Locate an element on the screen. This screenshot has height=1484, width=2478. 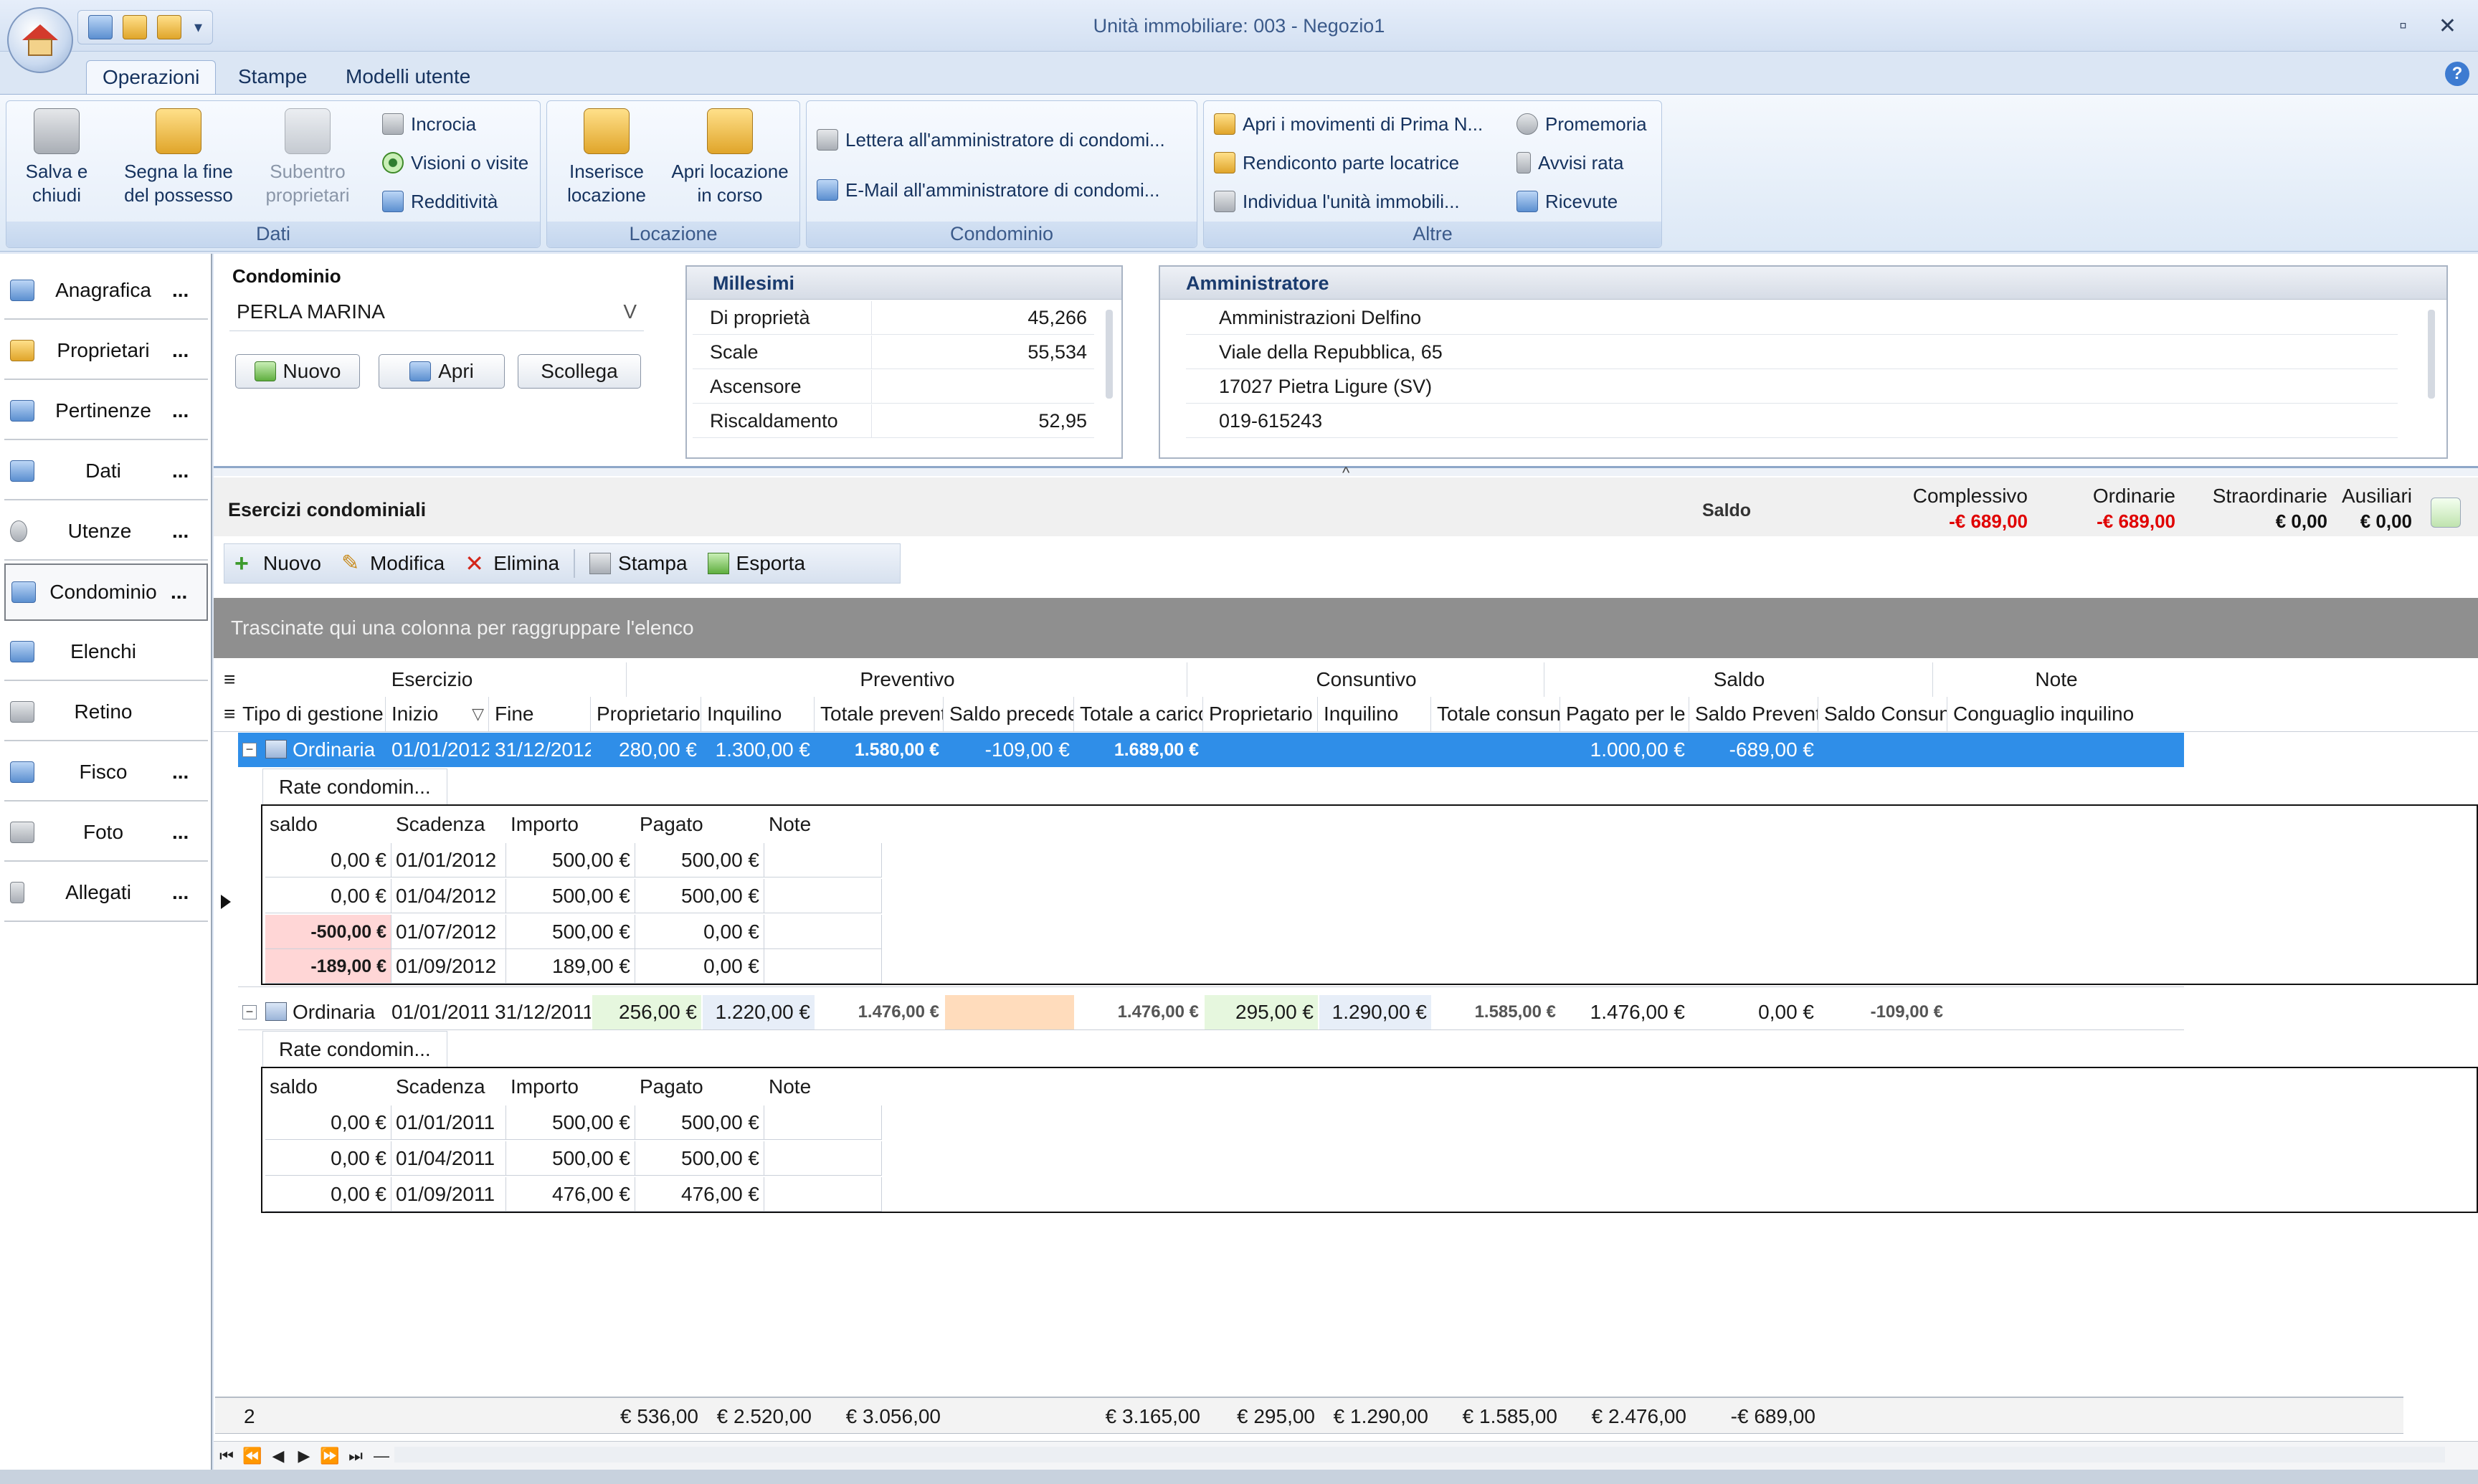
detail-cell-scadenza: 01/07/2012 is located at coordinates (448, 932).